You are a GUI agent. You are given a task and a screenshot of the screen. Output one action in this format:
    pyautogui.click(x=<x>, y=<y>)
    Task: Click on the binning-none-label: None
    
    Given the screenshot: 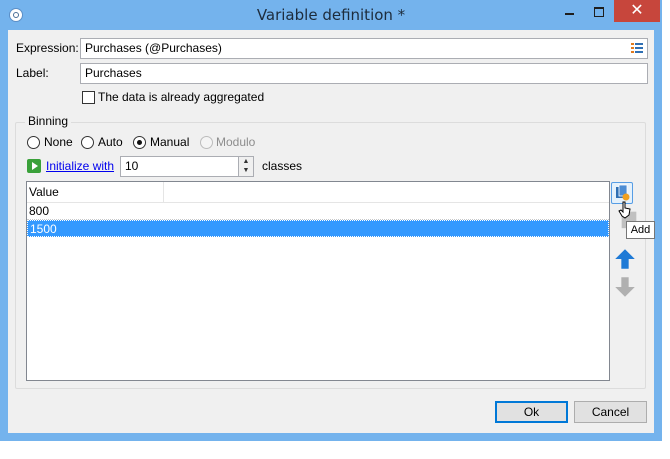 What is the action you would take?
    pyautogui.click(x=58, y=142)
    